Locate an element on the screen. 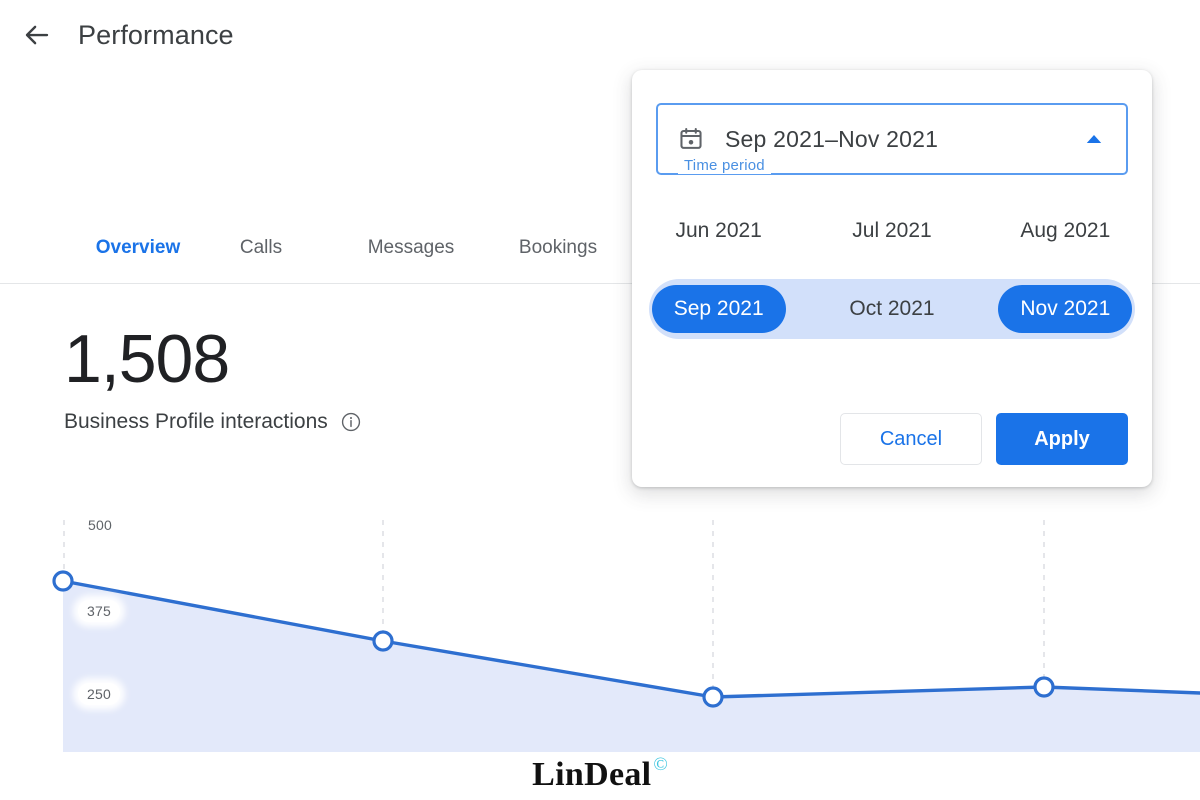 This screenshot has height=800, width=1200. metric-block: 1,508 Business Profile interactions is located at coordinates (213, 378).